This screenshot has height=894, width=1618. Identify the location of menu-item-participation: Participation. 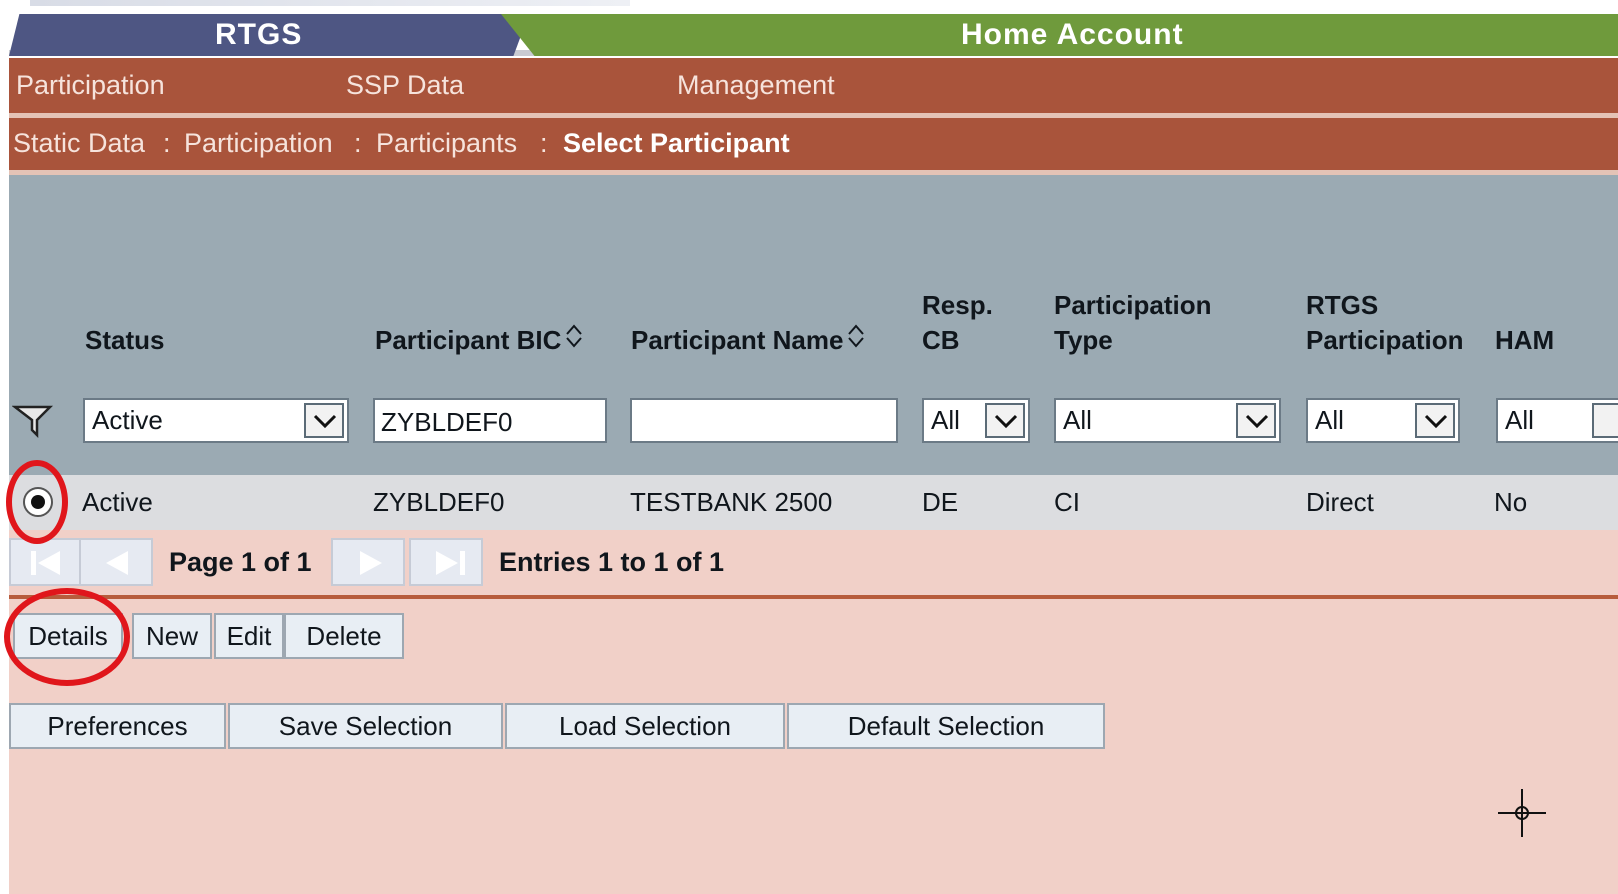
(90, 85).